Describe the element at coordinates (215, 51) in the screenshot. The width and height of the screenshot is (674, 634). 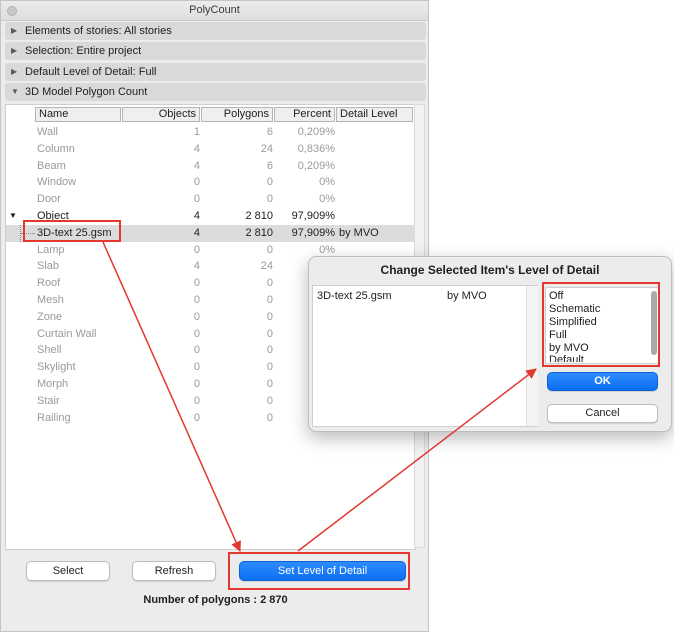
I see `section-selection: ▶ Selection: Entire project` at that location.